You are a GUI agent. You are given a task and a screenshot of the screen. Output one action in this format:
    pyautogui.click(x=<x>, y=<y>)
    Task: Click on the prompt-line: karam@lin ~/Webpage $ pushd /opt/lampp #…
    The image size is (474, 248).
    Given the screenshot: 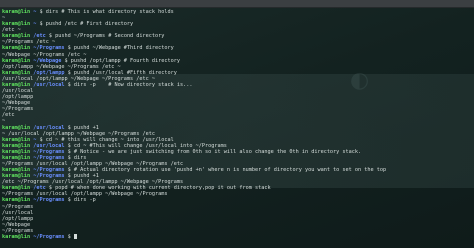 What is the action you would take?
    pyautogui.click(x=91, y=61)
    